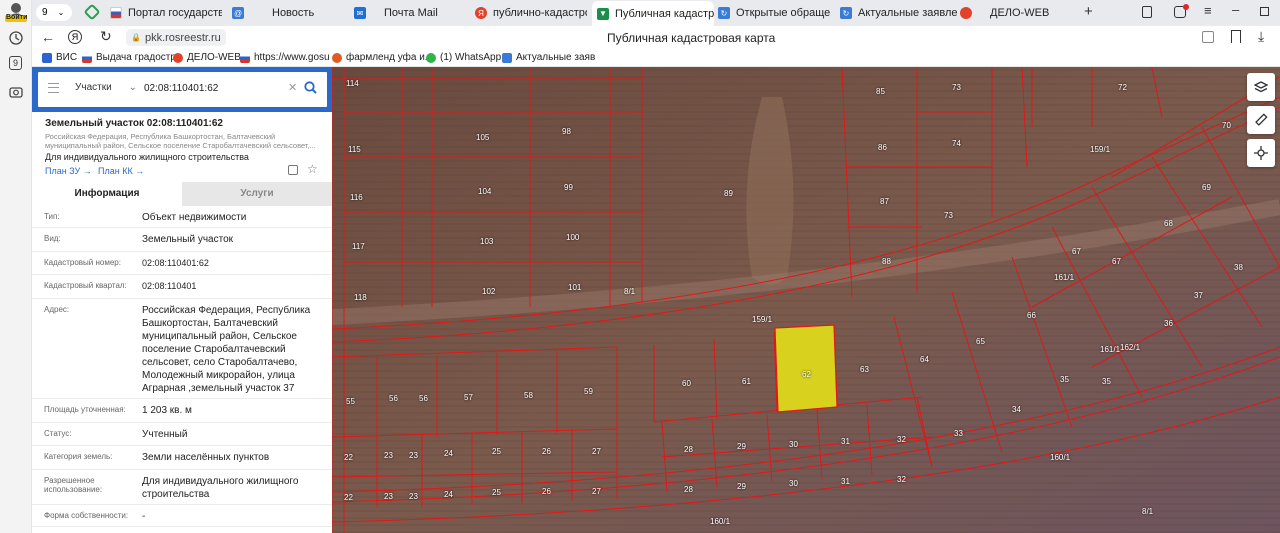  I want to click on tab-label: Портал государственн, so click(175, 13).